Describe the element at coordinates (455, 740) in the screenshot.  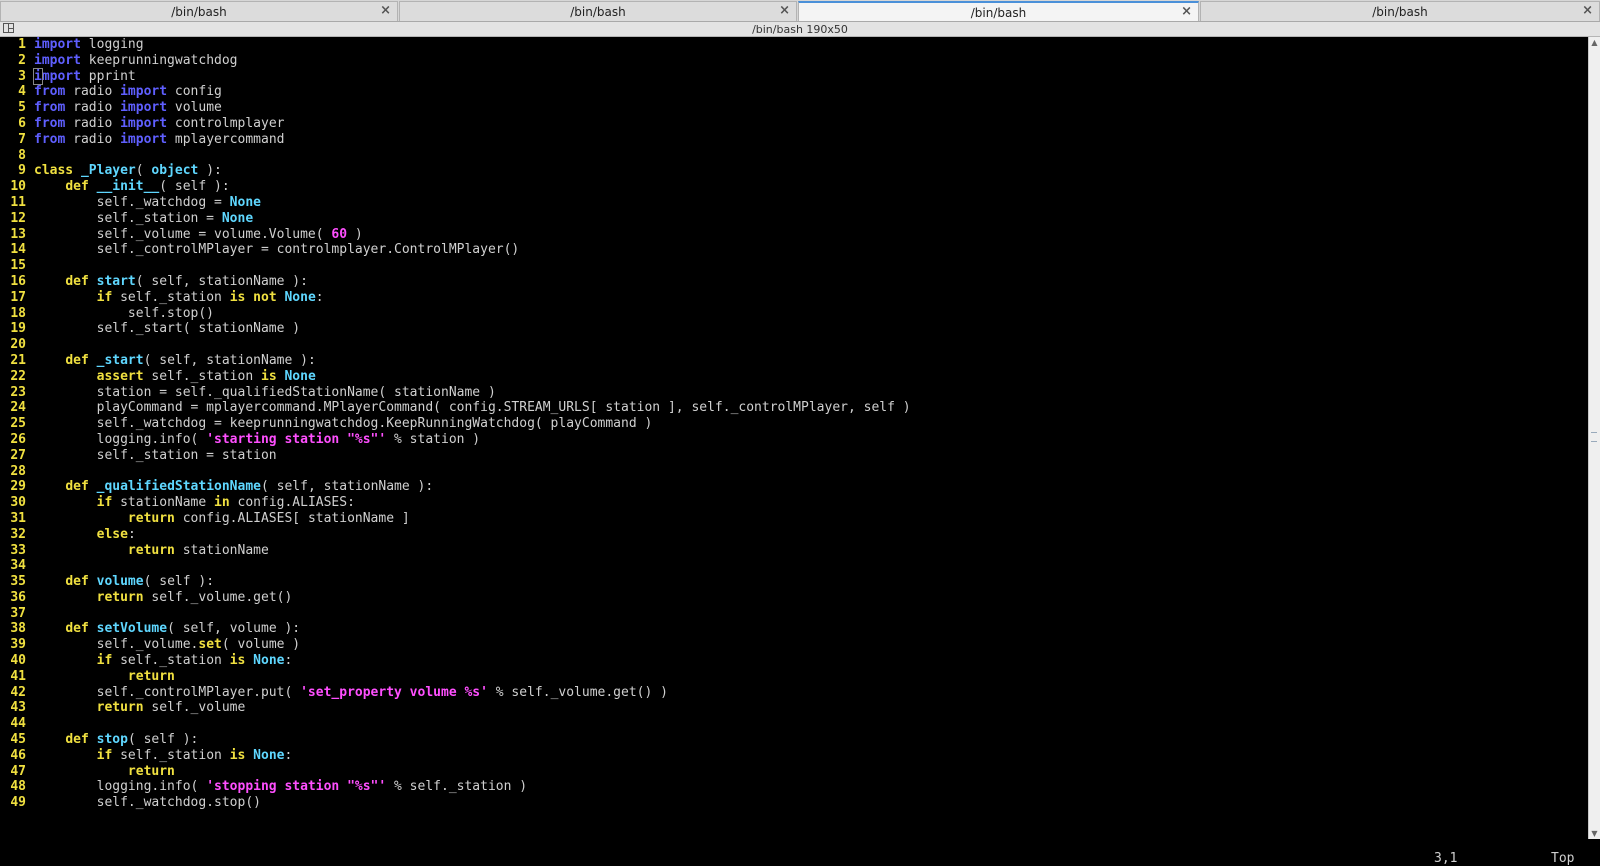
I see `code-line: 45 def stop( self ):` at that location.